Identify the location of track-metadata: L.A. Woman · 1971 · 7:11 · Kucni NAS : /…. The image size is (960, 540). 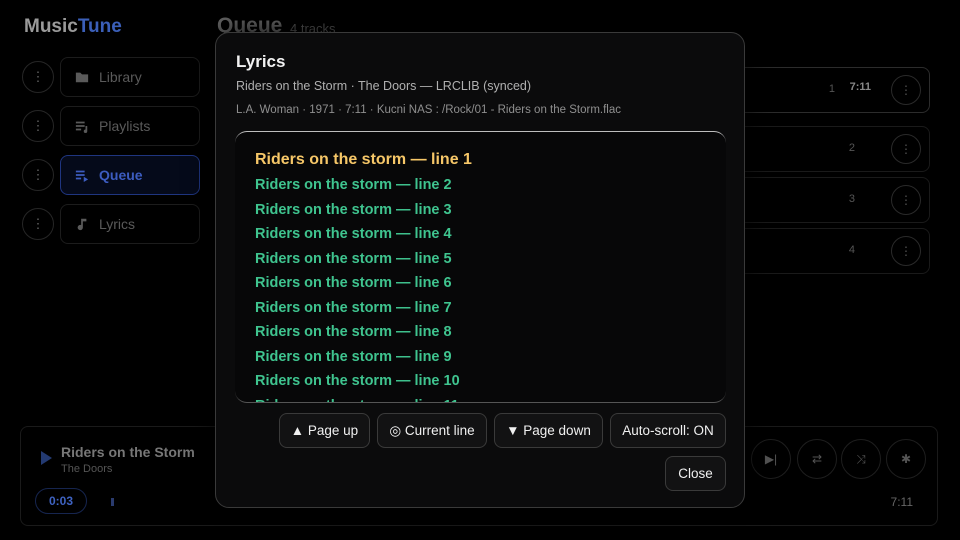
(428, 110).